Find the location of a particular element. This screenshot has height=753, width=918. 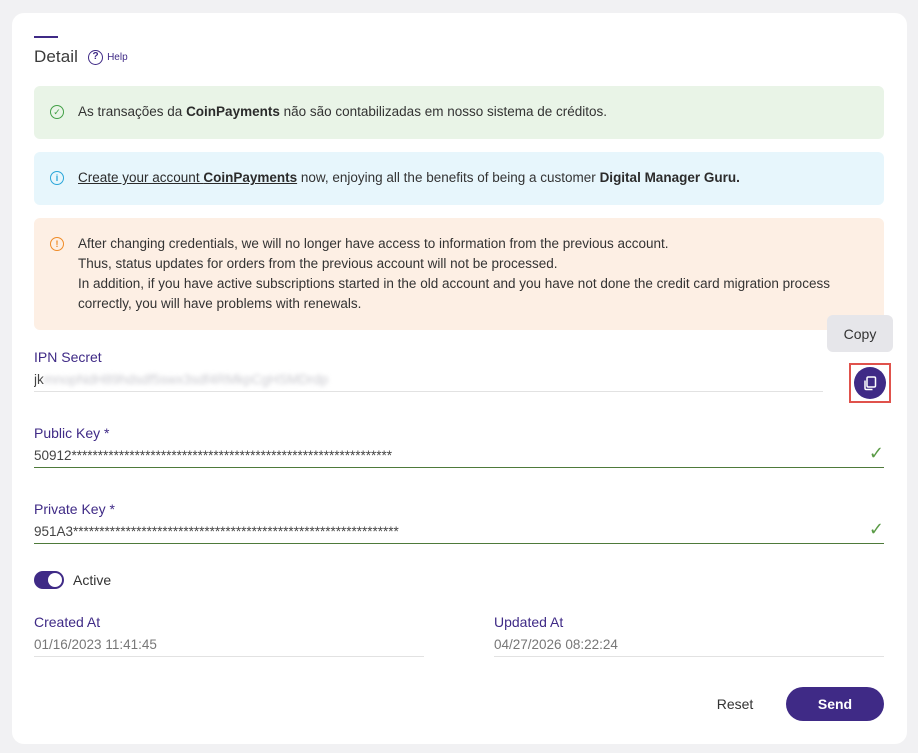

info-text-bold-end: Digital Manager Guru. is located at coordinates (669, 177).